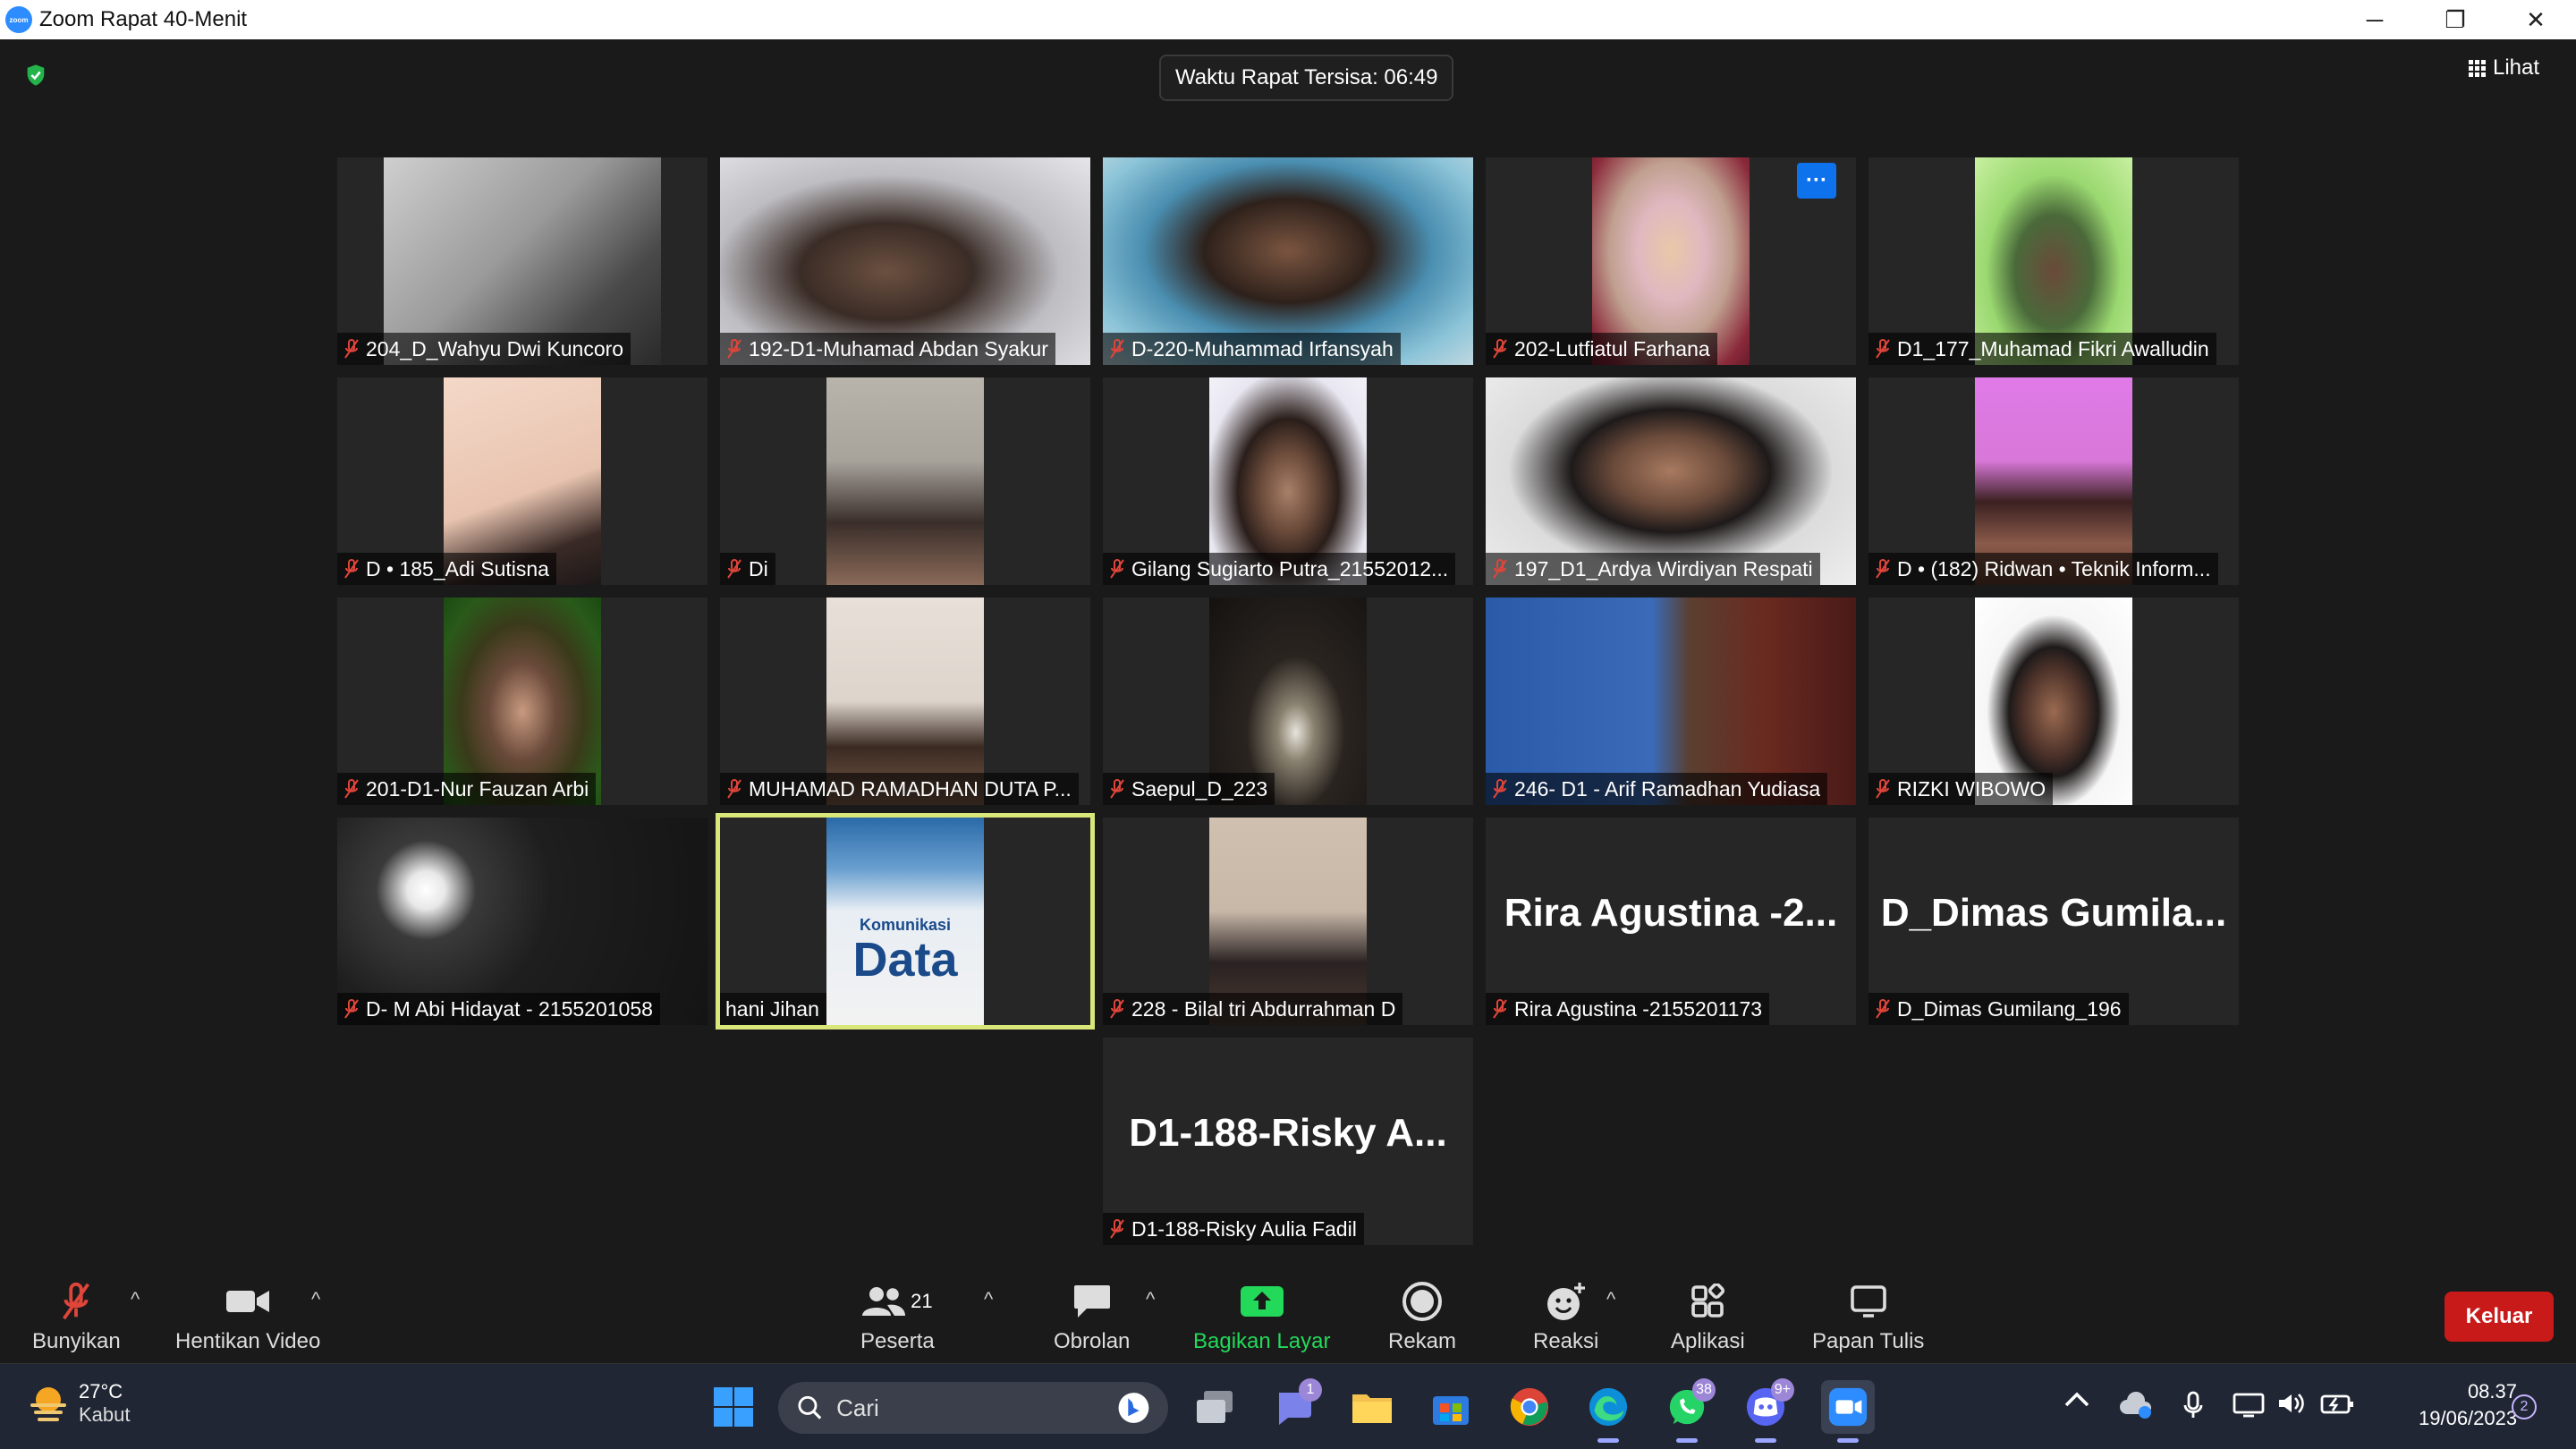 This screenshot has height=1449, width=2576. What do you see at coordinates (905, 960) in the screenshot?
I see `book-title: Data` at bounding box center [905, 960].